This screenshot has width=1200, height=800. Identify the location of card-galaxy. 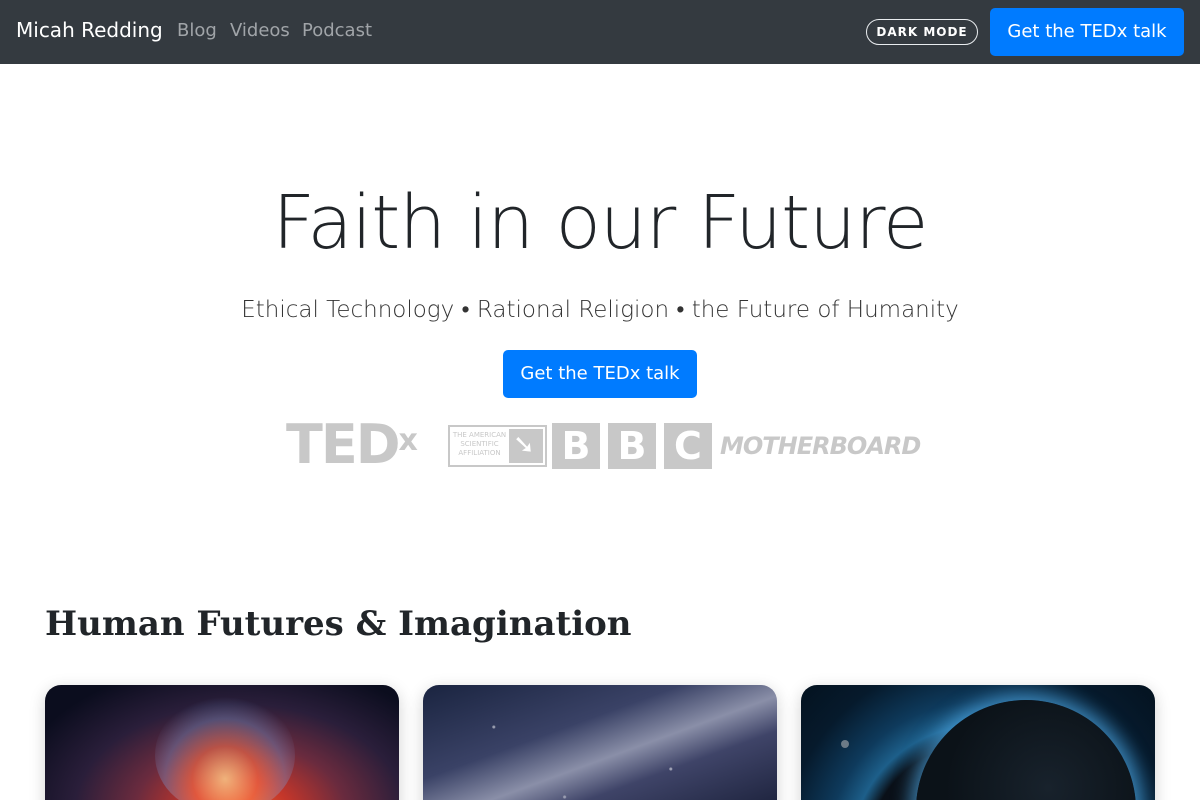
(222, 742).